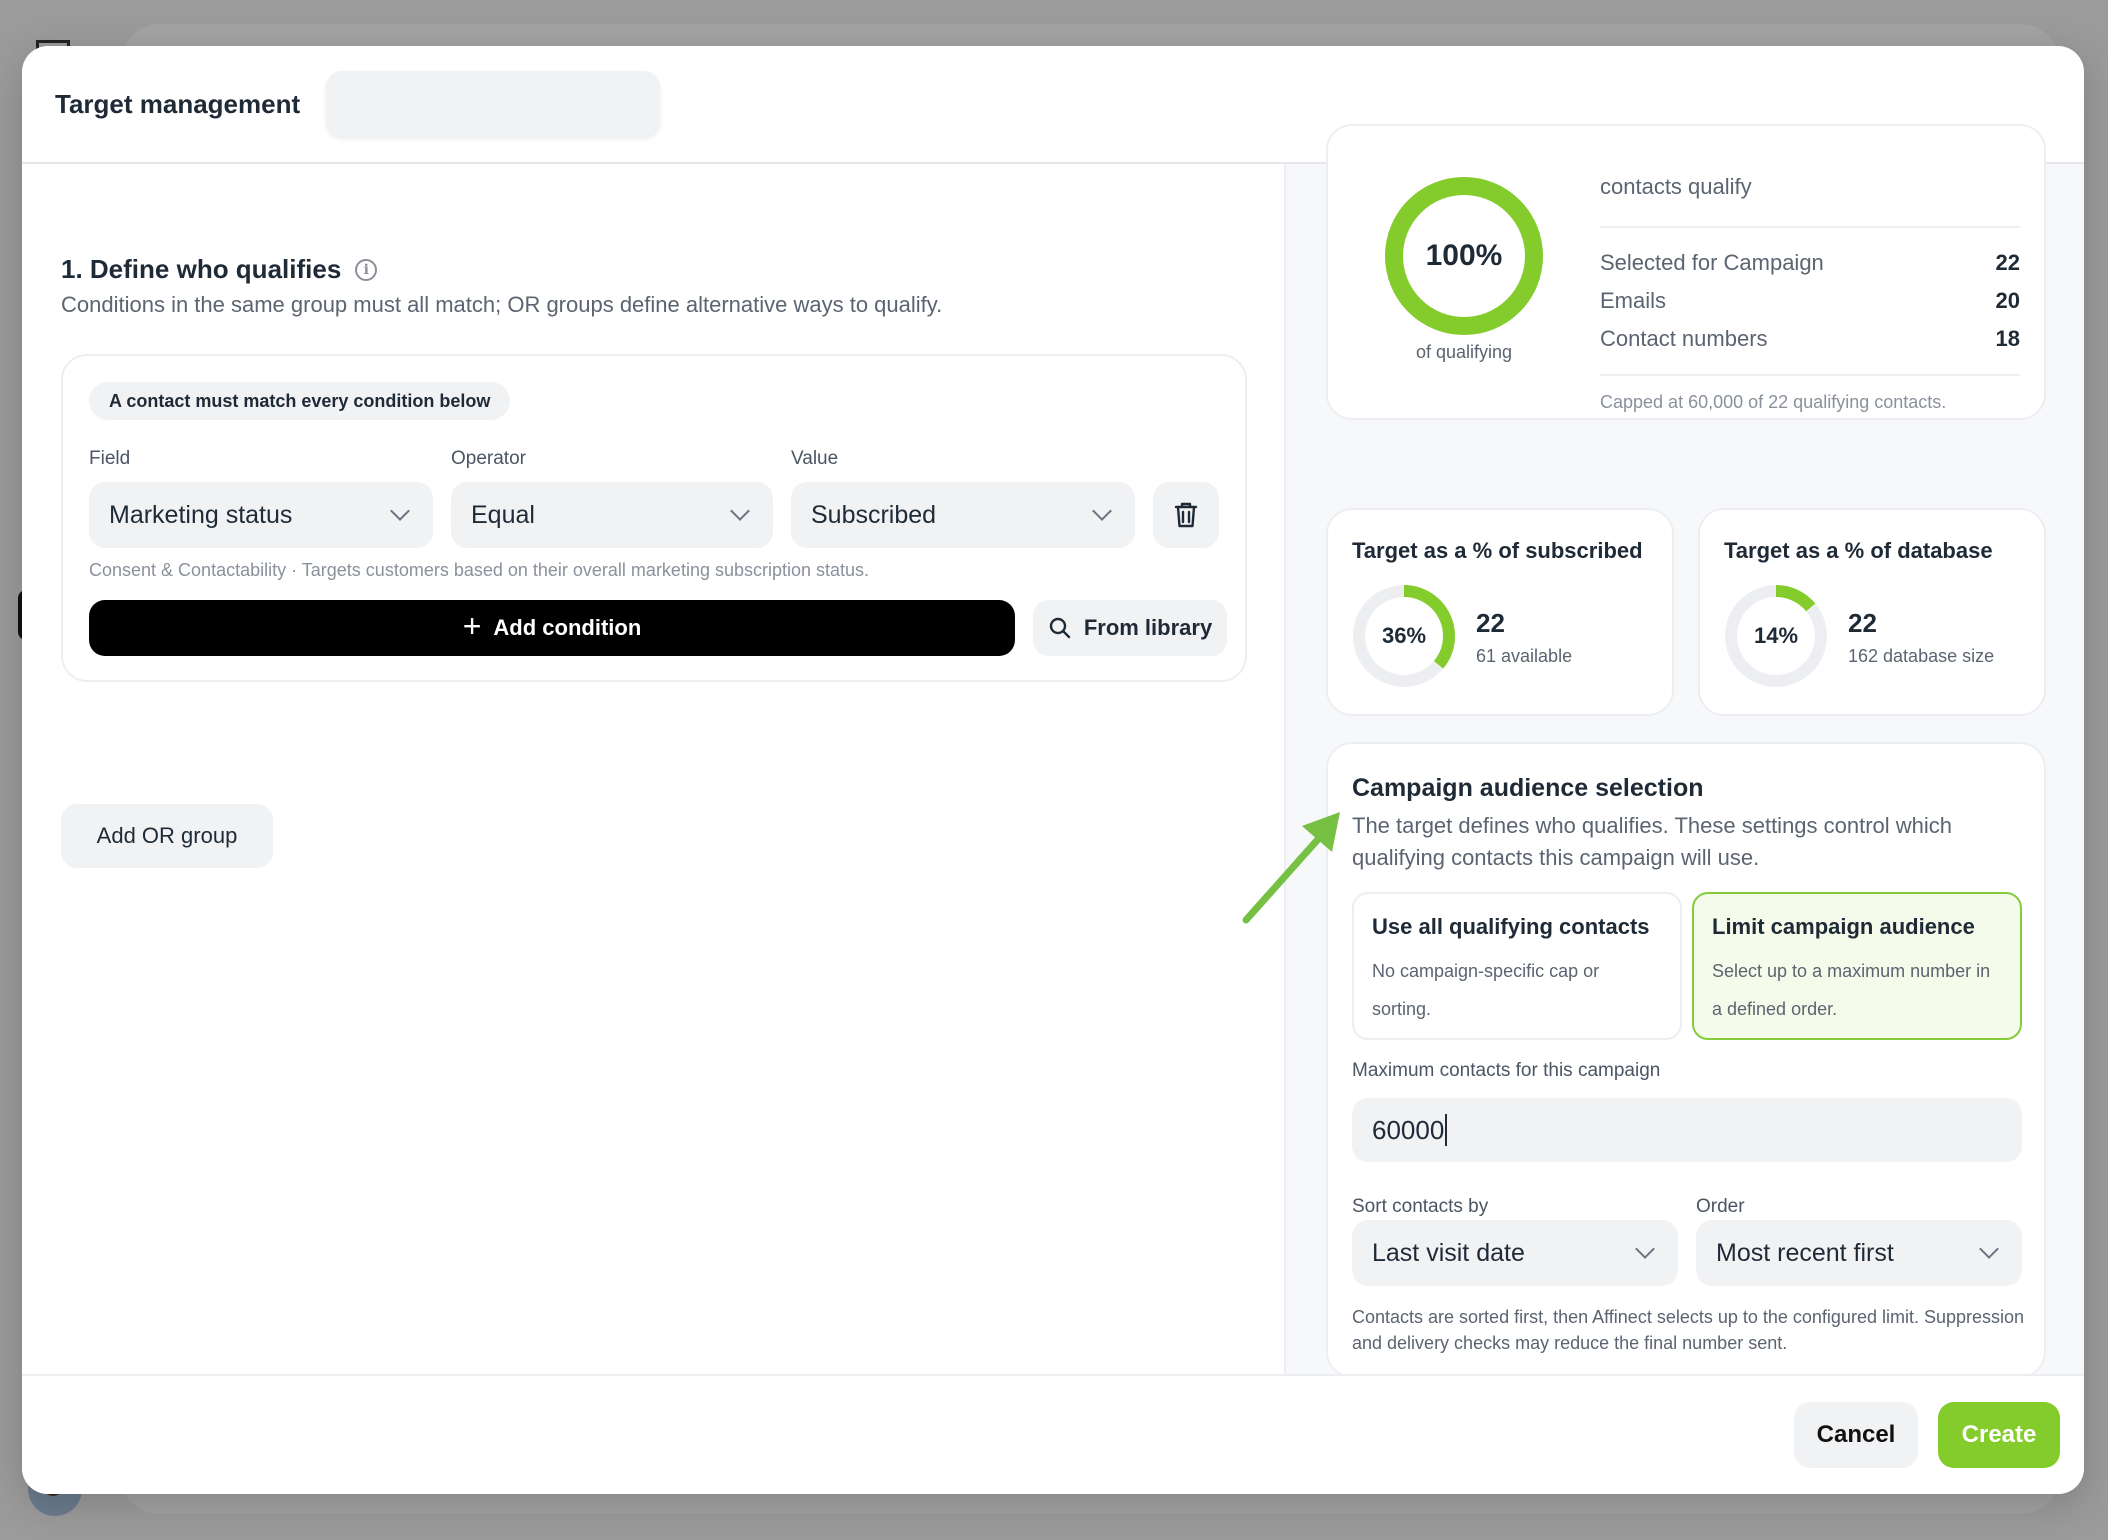 The width and height of the screenshot is (2108, 1540). Describe the element at coordinates (612, 515) in the screenshot. I see `operator-select: Equal` at that location.